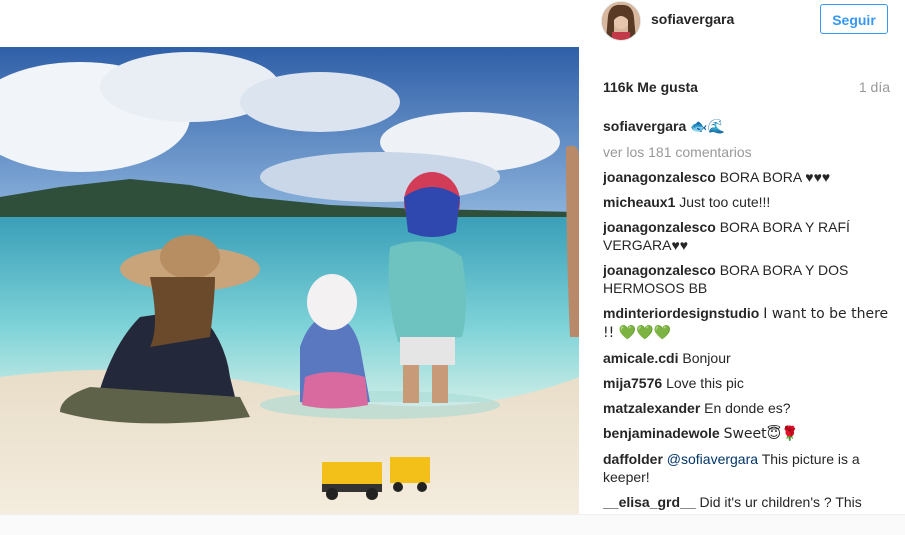 This screenshot has height=535, width=905. I want to click on comment-item: matzalexander En donde es?, so click(748, 408).